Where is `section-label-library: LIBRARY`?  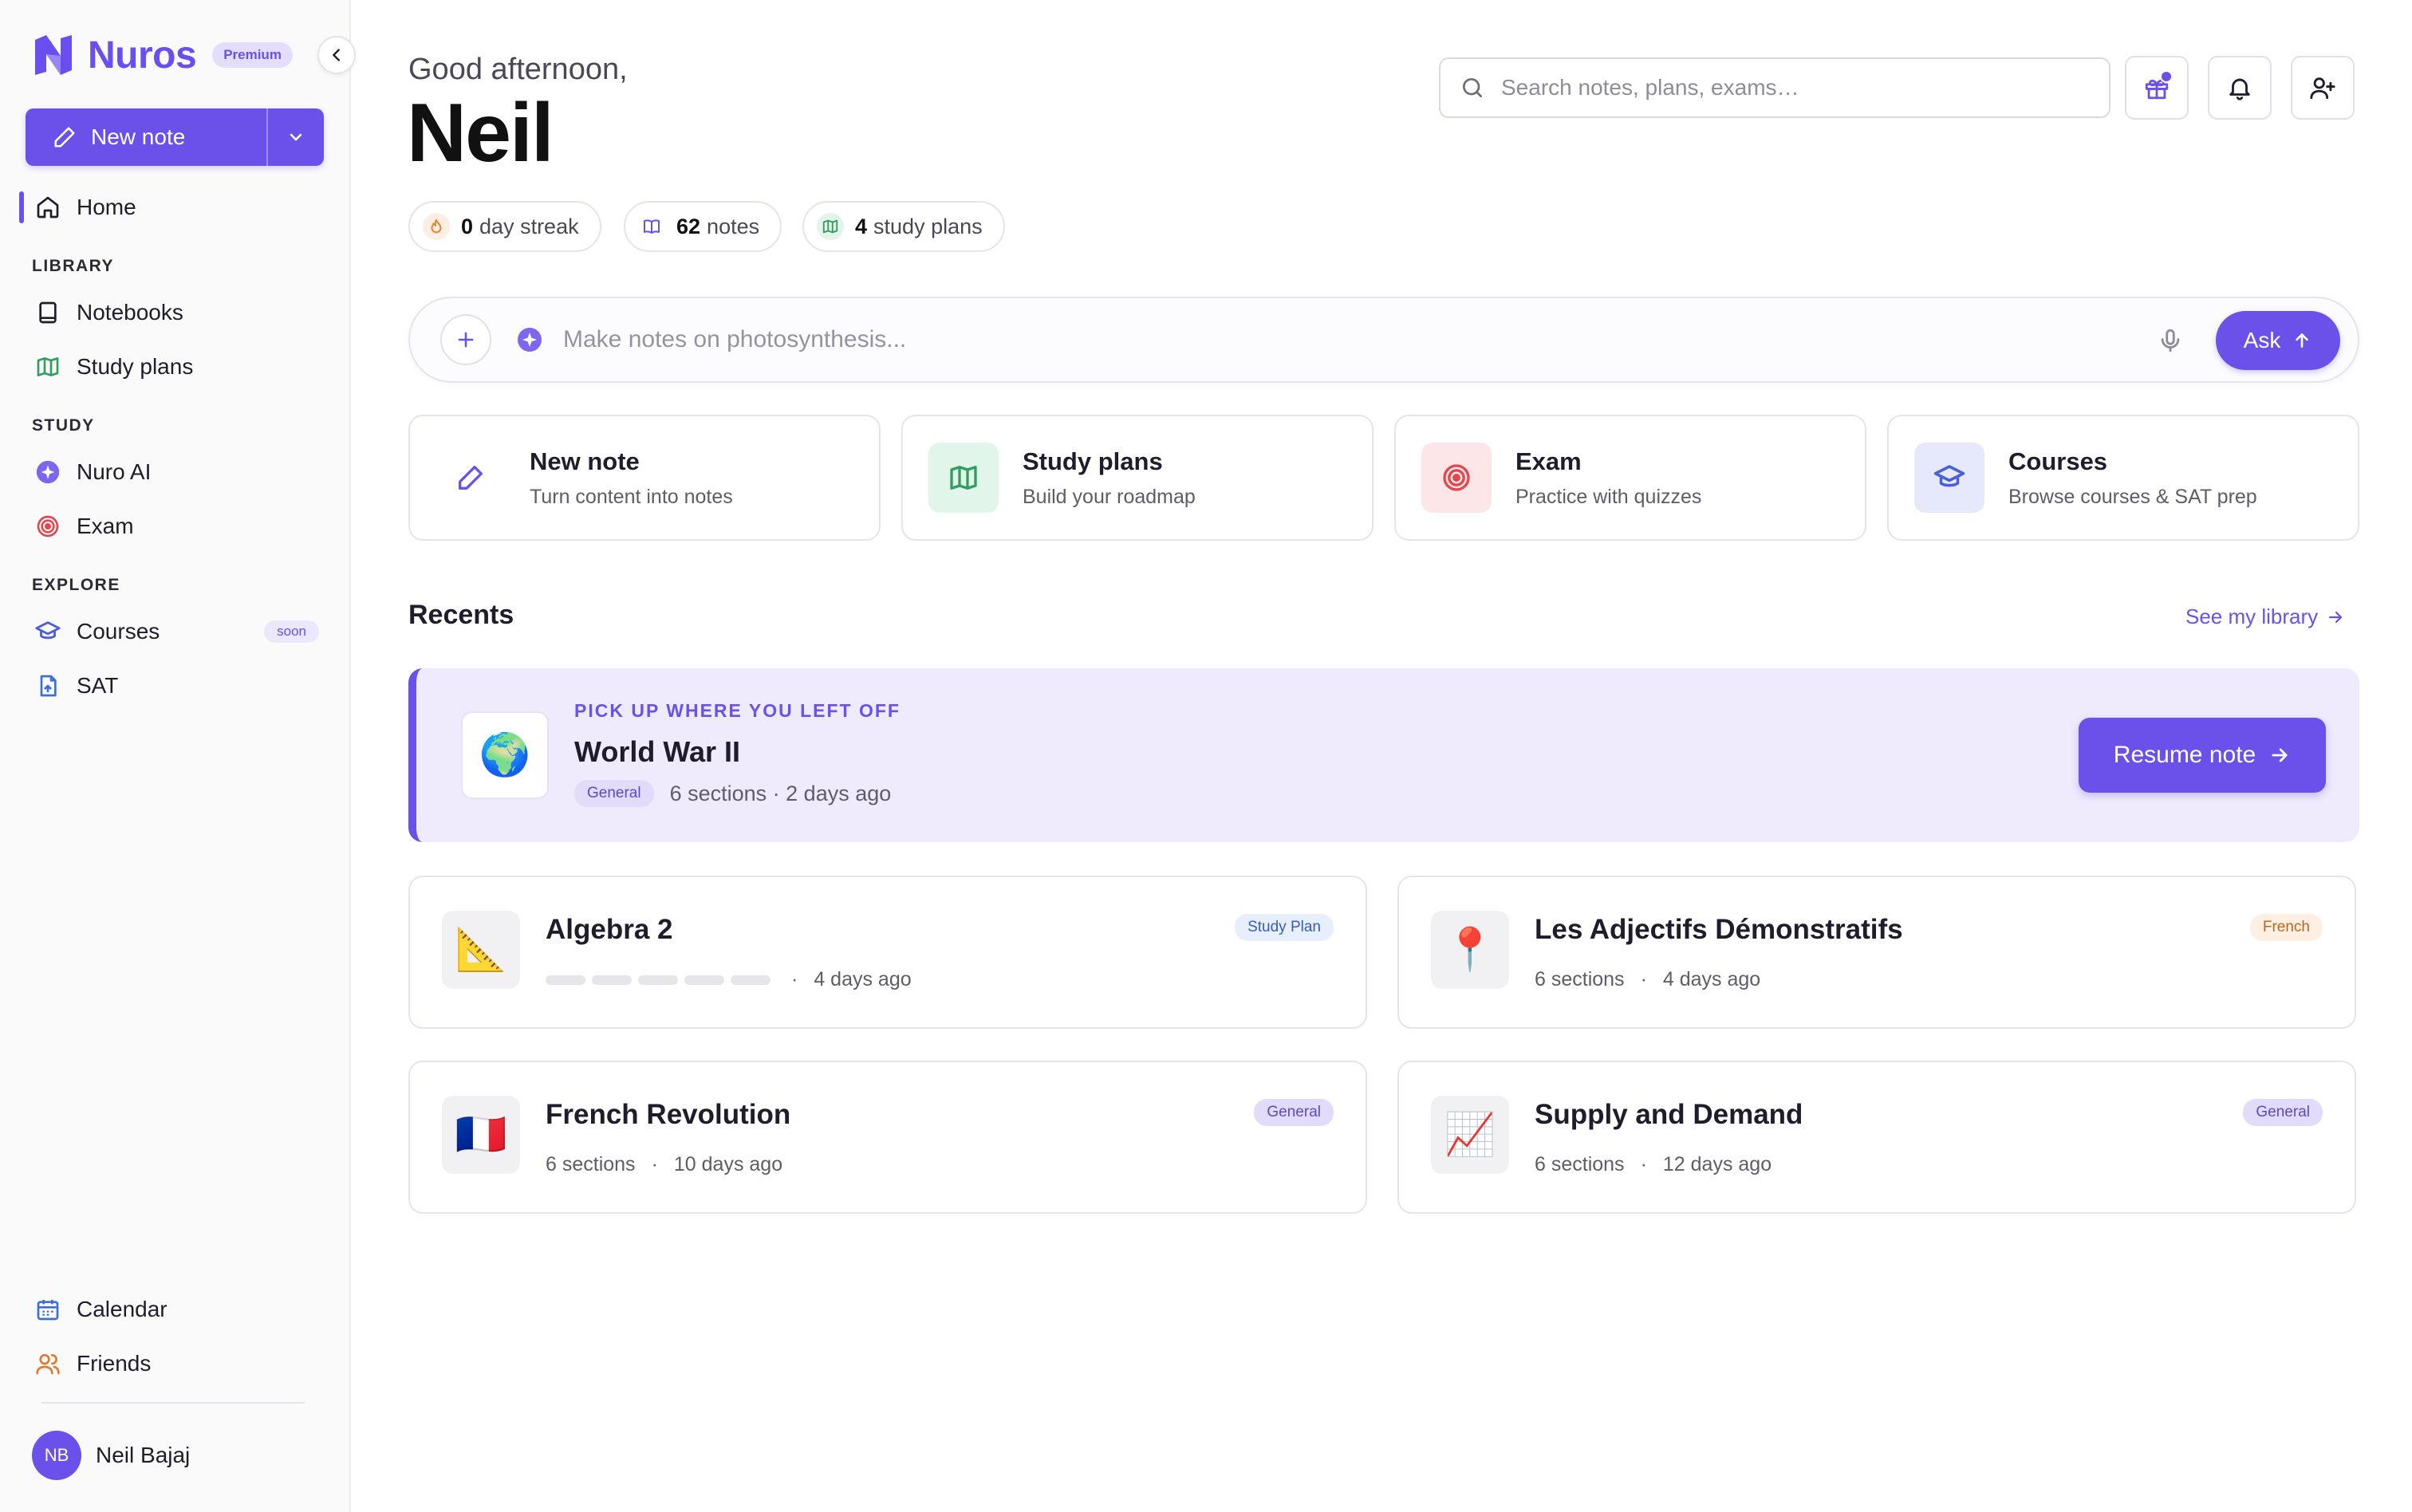 section-label-library: LIBRARY is located at coordinates (74, 266).